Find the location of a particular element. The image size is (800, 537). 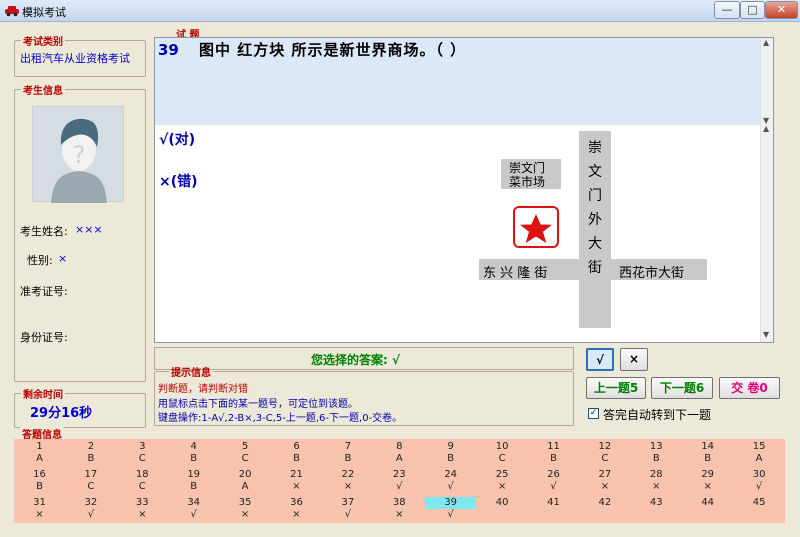

false-answer-button: × is located at coordinates (634, 359).